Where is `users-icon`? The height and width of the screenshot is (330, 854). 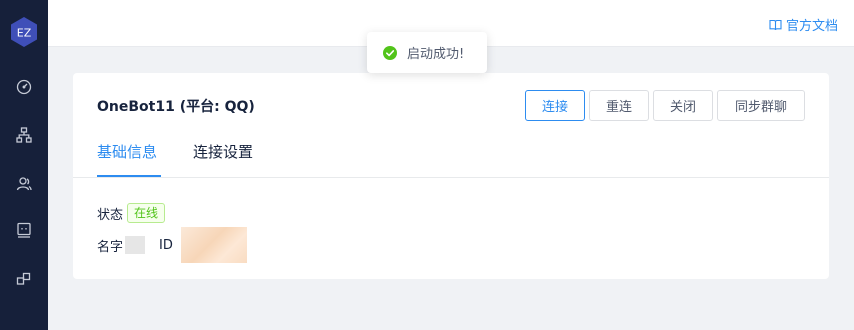 users-icon is located at coordinates (24, 184).